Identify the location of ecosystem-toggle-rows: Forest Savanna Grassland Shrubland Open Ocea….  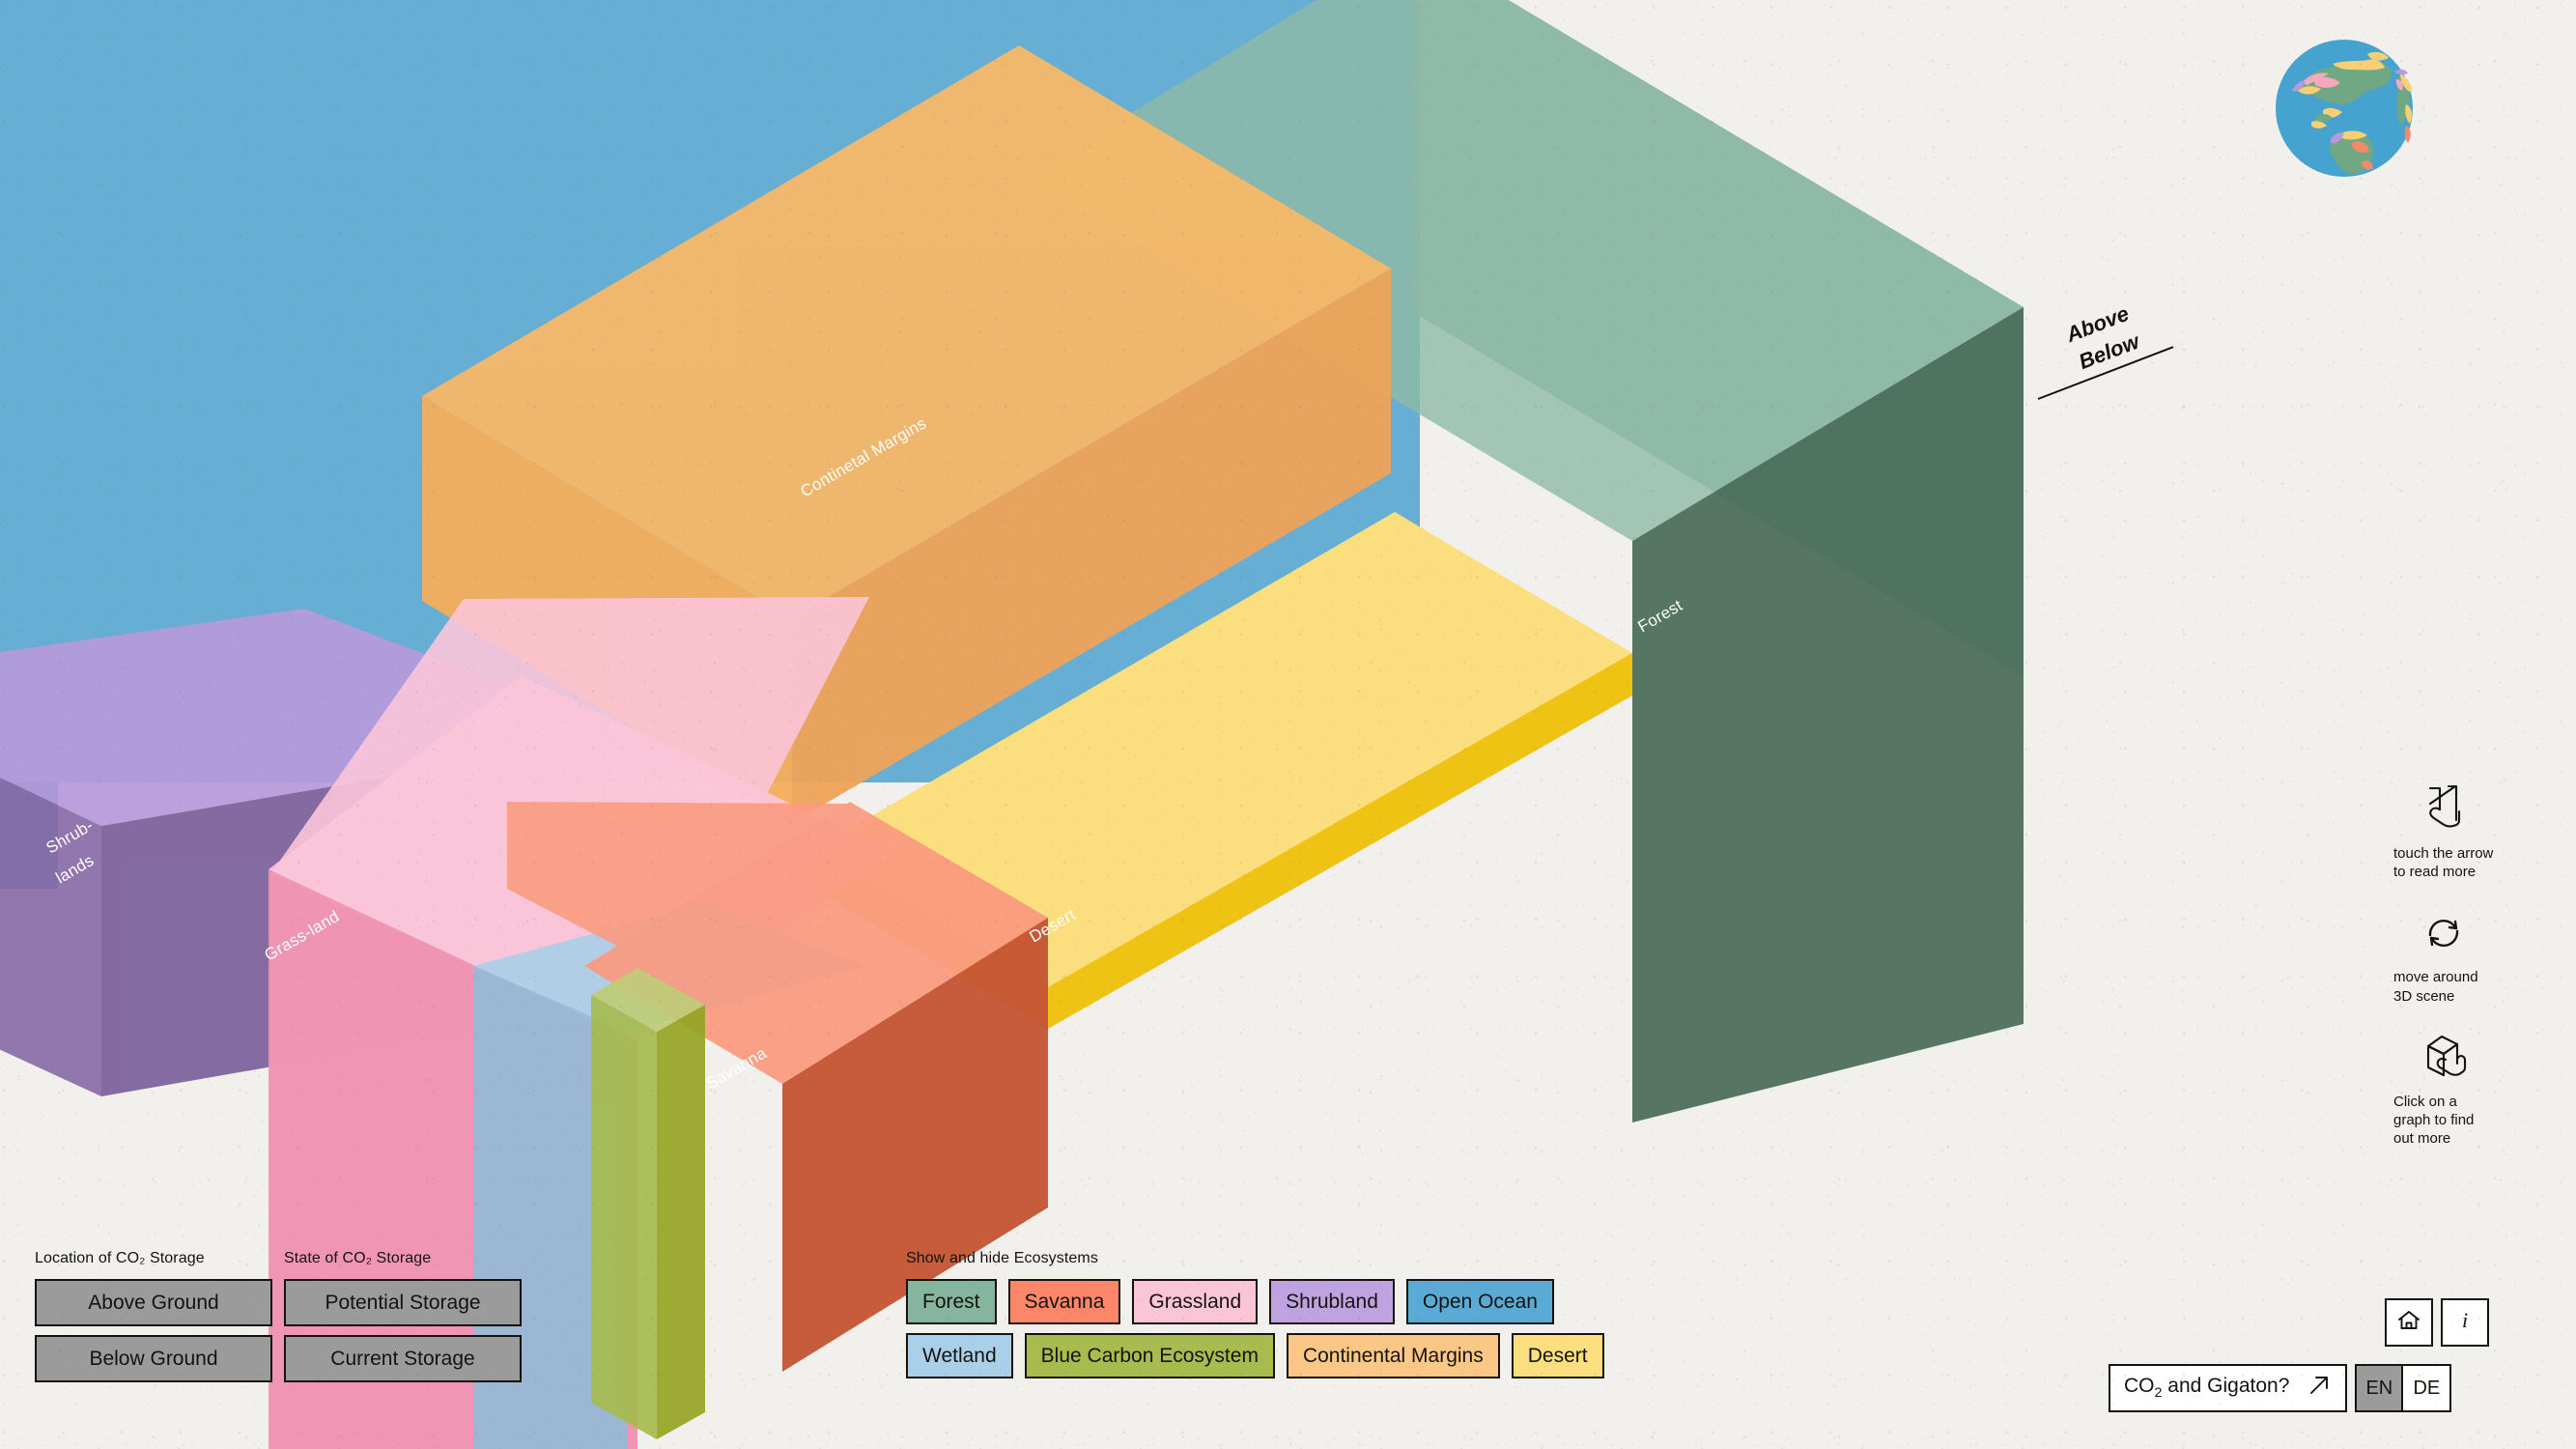
(1447, 1328).